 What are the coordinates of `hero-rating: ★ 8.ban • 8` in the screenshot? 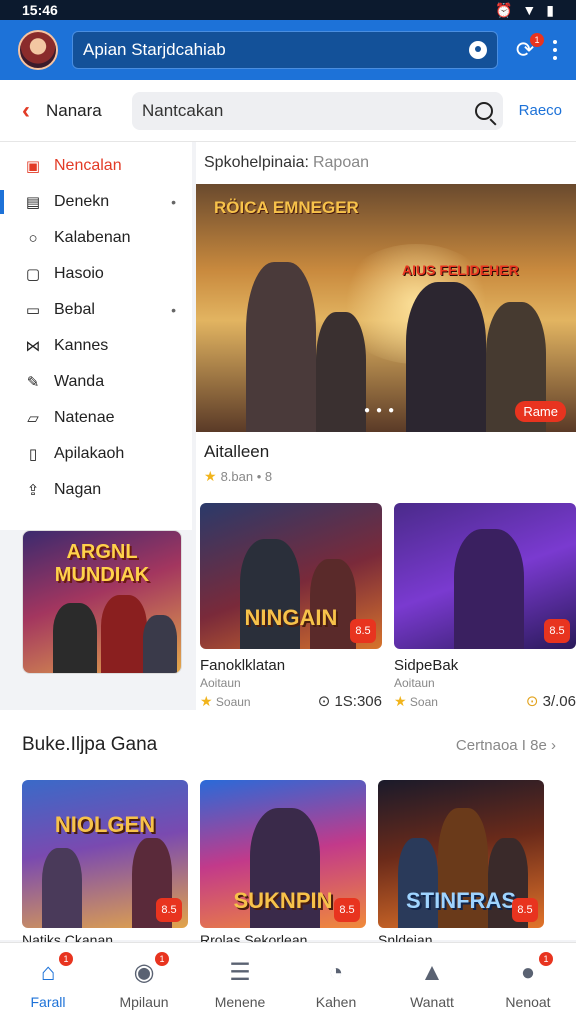 It's located at (238, 476).